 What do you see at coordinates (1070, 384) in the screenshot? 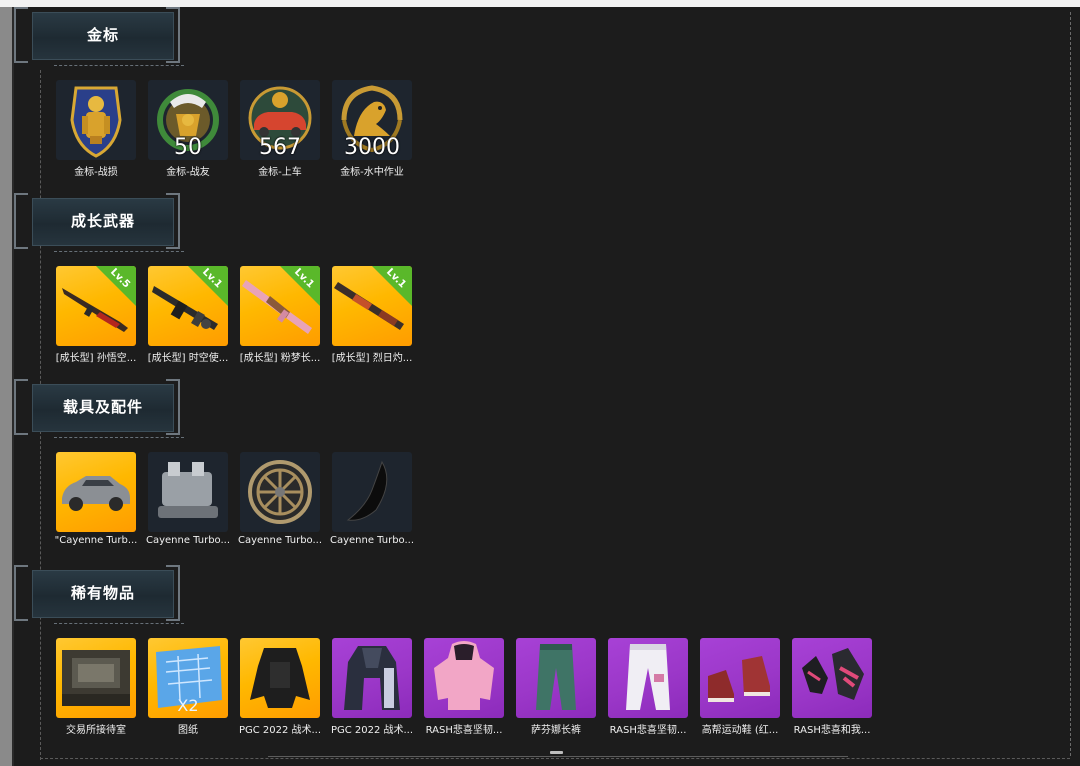
I see `frame-right-border` at bounding box center [1070, 384].